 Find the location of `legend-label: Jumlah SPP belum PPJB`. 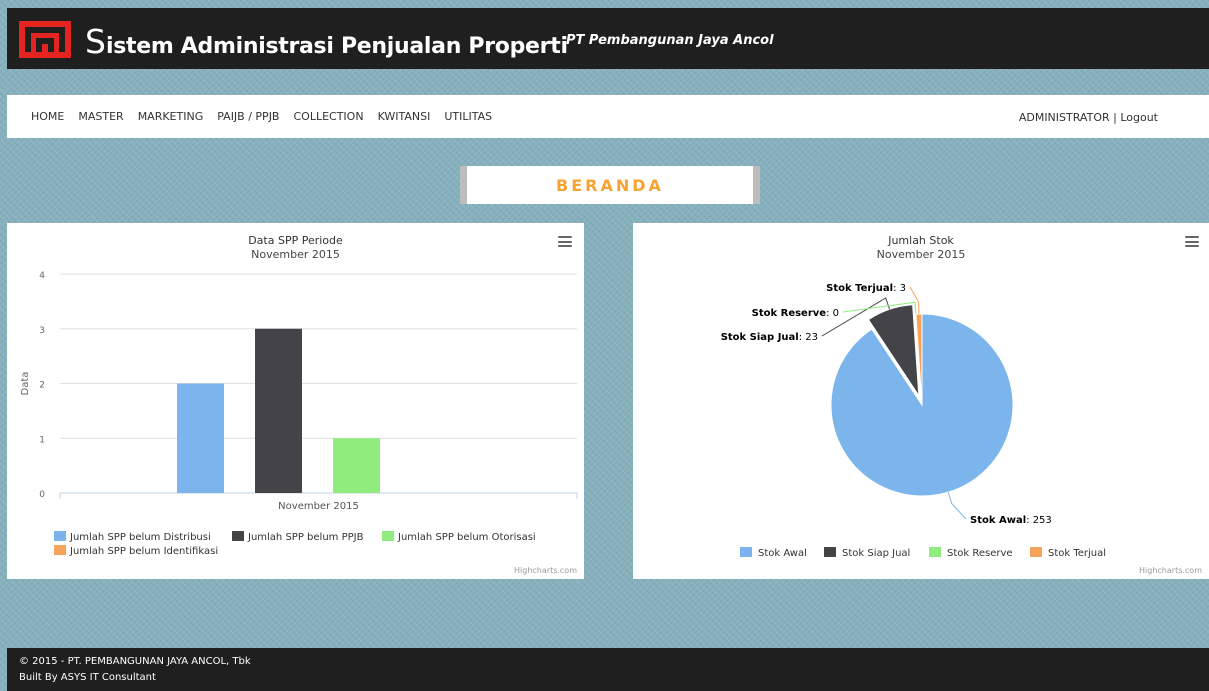

legend-label: Jumlah SPP belum PPJB is located at coordinates (305, 537).